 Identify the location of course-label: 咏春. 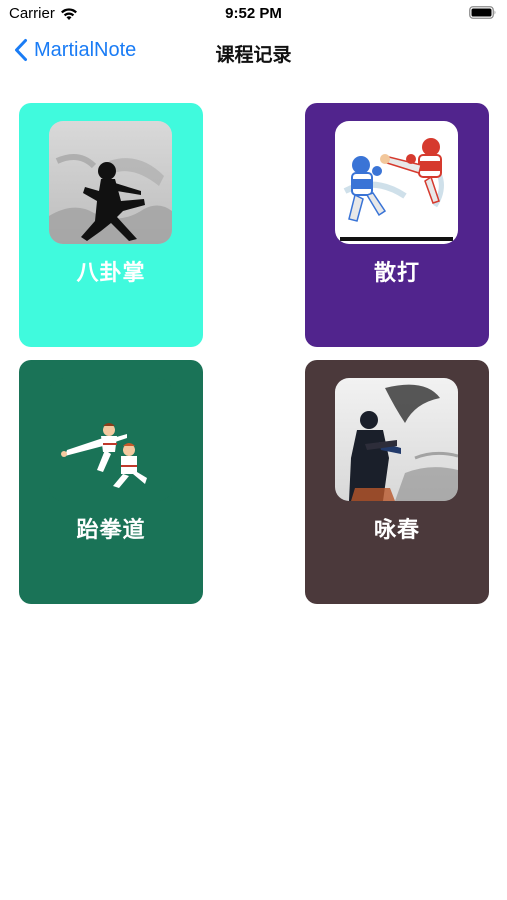
(396, 530).